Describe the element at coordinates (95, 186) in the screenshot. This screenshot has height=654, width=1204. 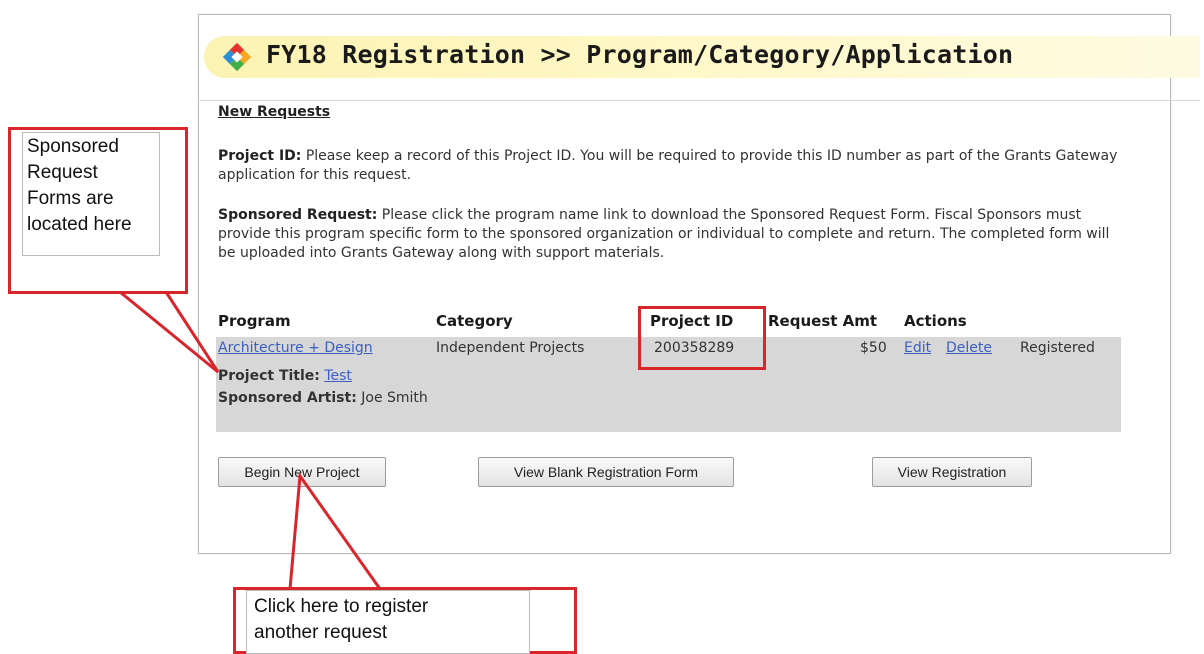
I see `left-callout-text: Sponsored Request Forms are located here` at that location.